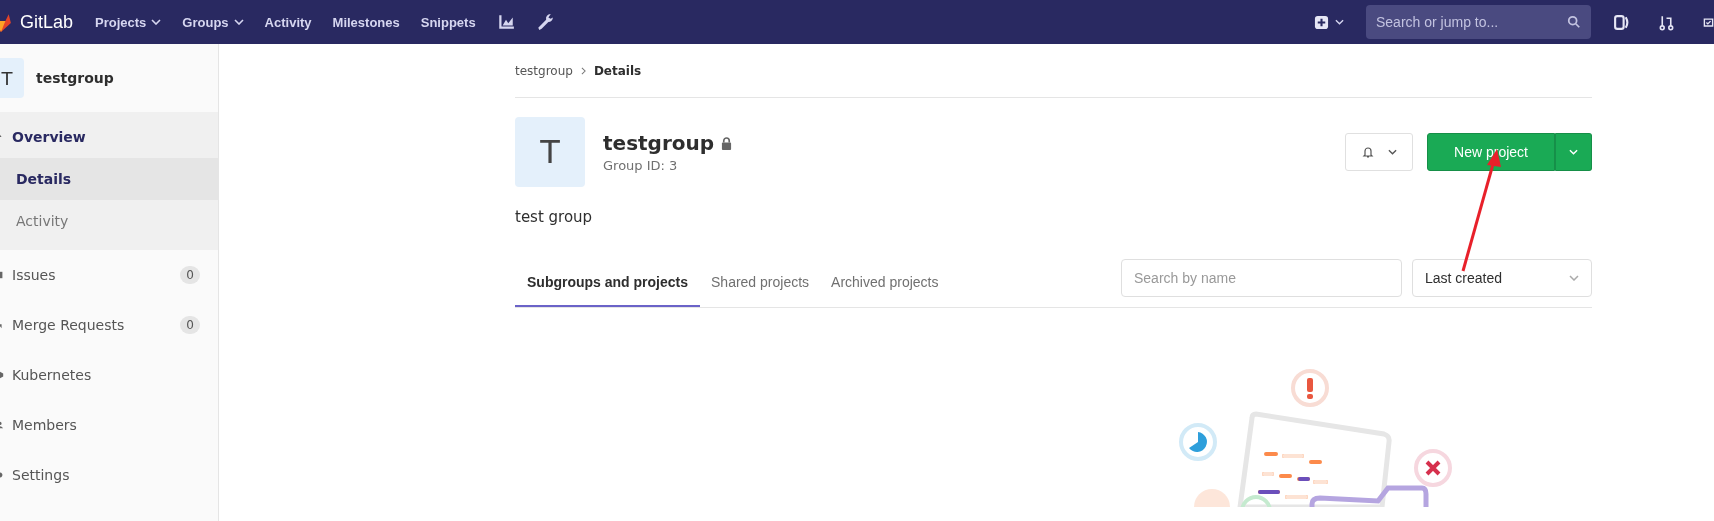 This screenshot has width=1714, height=521. I want to click on sidebar-toggle-icon, so click(1621, 22).